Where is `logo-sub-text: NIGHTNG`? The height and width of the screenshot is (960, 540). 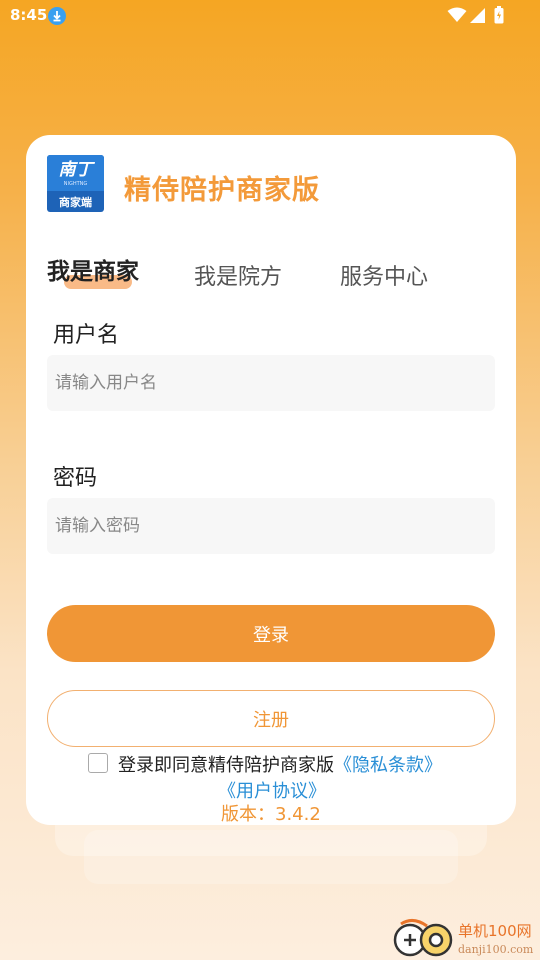
logo-sub-text: NIGHTNG is located at coordinates (75, 184).